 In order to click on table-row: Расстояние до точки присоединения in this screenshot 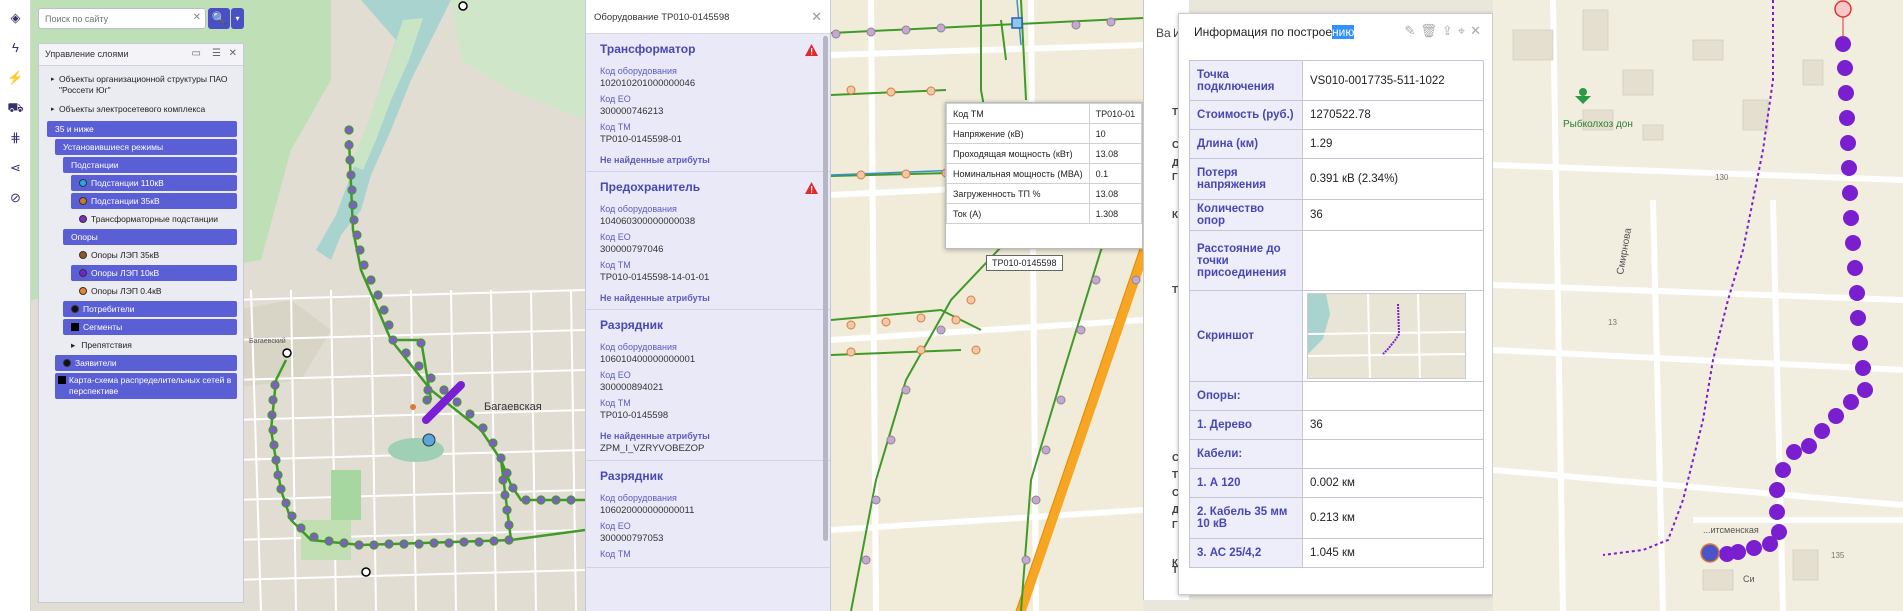, I will do `click(1336, 260)`.